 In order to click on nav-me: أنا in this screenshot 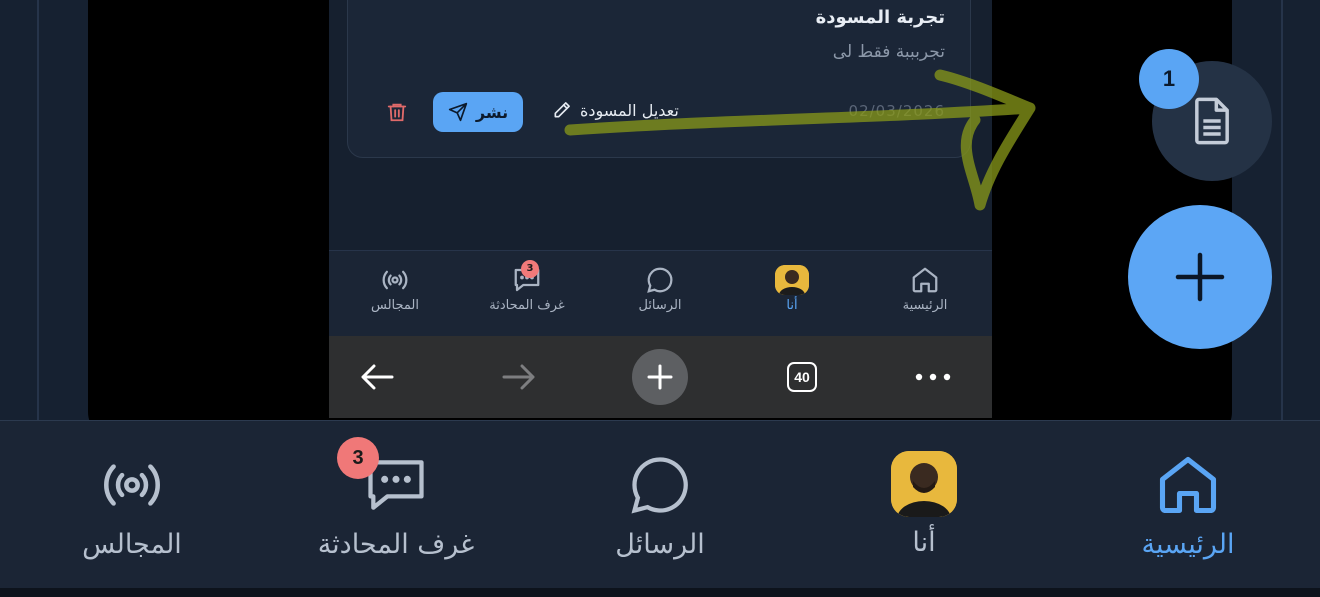, I will do `click(924, 504)`.